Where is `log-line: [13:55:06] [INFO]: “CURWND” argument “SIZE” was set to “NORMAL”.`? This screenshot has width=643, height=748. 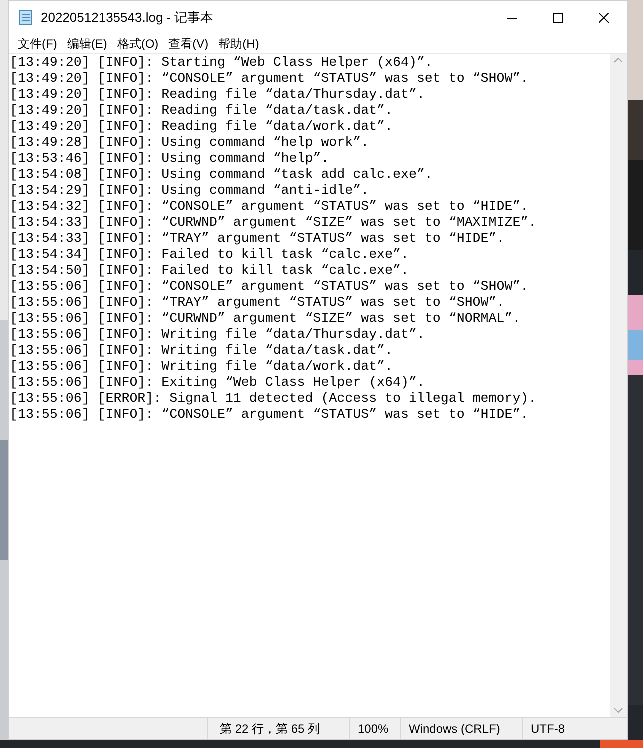
log-line: [13:55:06] [INFO]: “CURWND” argument “SIZE” was set to “NORMAL”. is located at coordinates (265, 319).